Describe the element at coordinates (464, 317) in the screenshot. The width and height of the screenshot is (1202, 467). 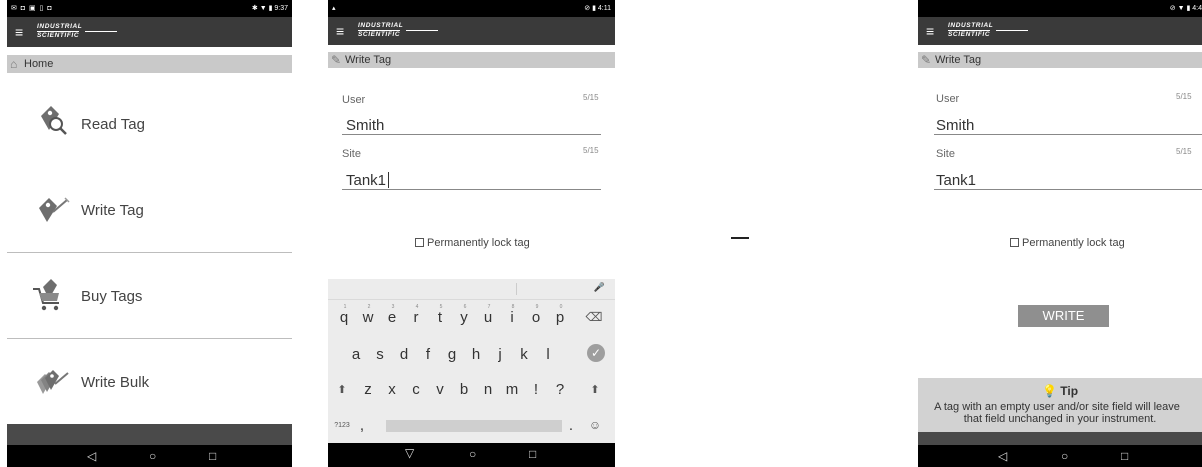
I see `key-y: y` at that location.